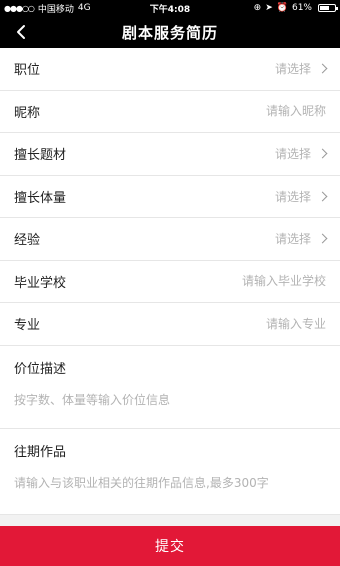 This screenshot has width=340, height=566. Describe the element at coordinates (170, 154) in the screenshot. I see `theme-row: 擅长题材 请选择` at that location.